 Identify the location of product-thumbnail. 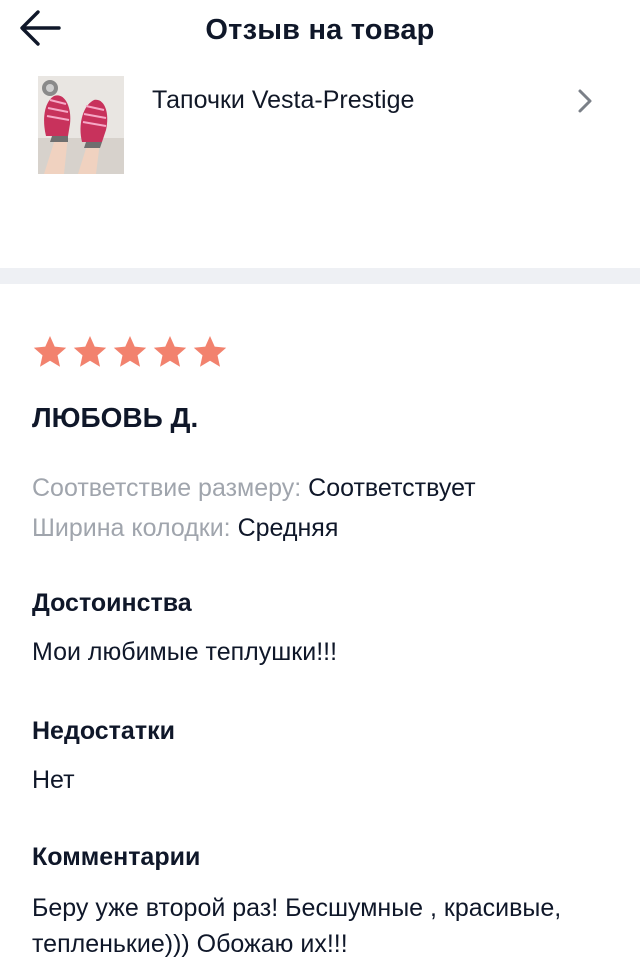
(81, 125).